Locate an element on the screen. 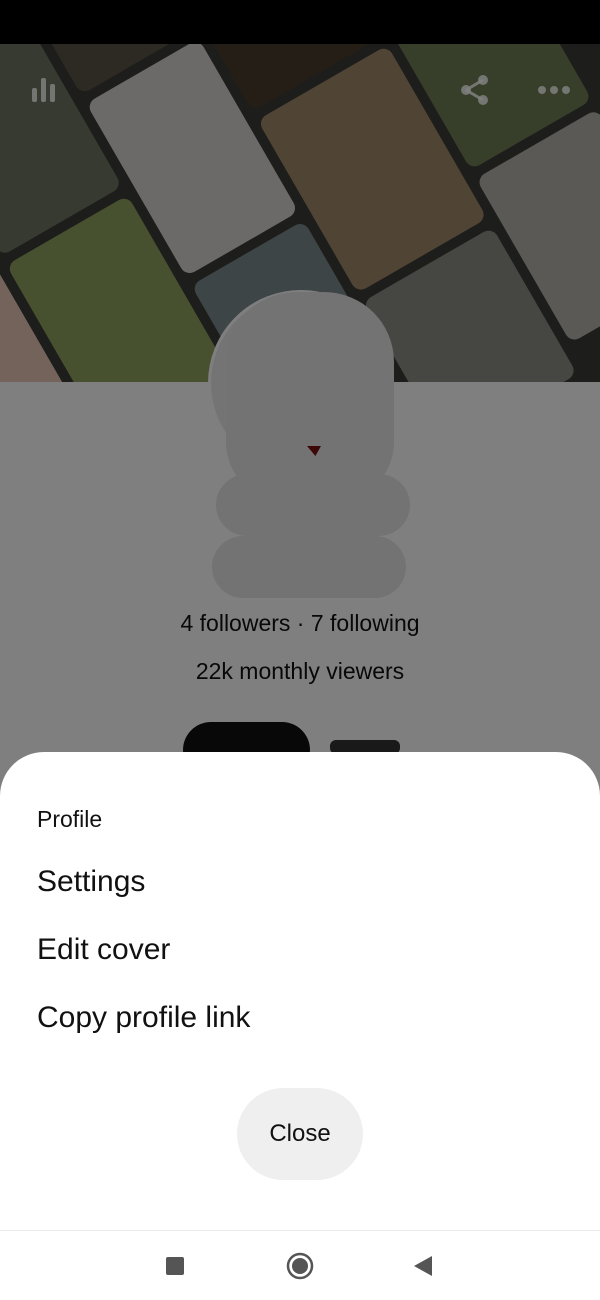 The height and width of the screenshot is (1300, 600). square-icon is located at coordinates (175, 1266).